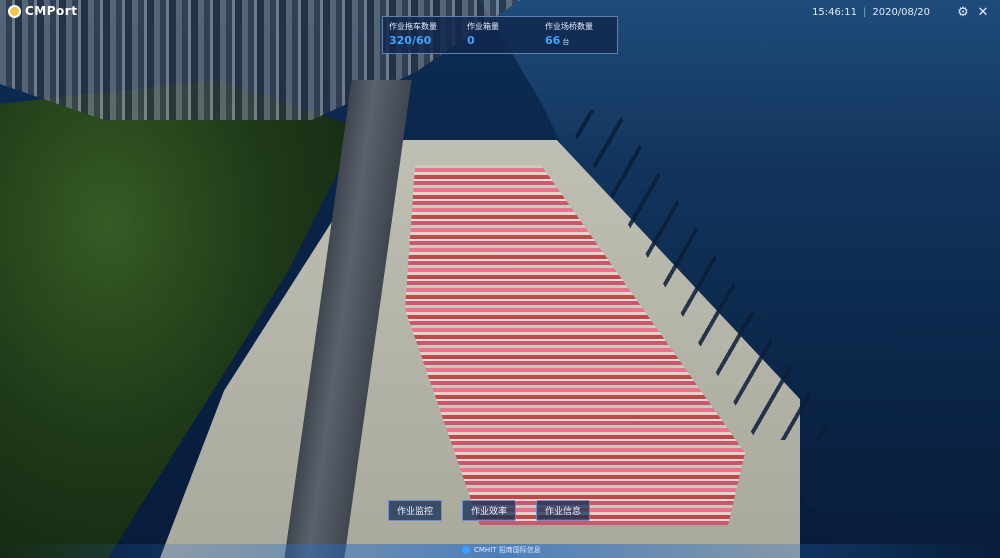  I want to click on stat-value: 0, so click(471, 40).